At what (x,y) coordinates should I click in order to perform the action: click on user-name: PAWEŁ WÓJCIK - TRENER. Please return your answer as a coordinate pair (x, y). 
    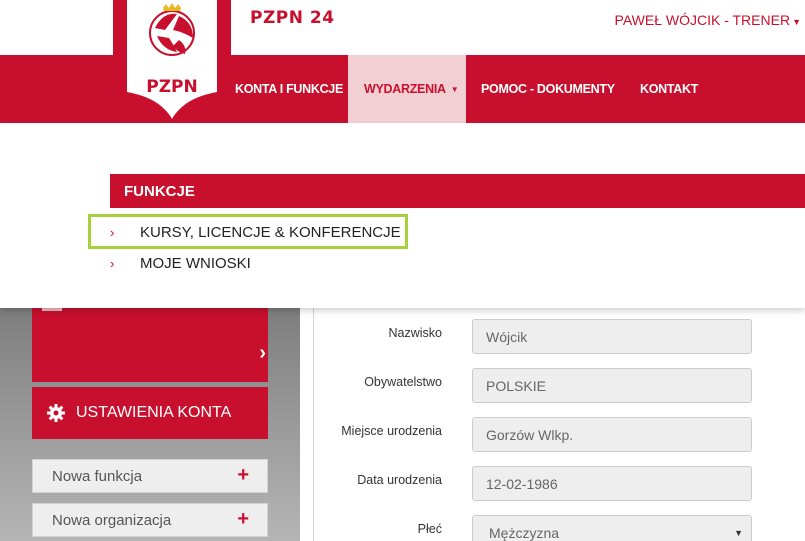
    Looking at the image, I should click on (702, 20).